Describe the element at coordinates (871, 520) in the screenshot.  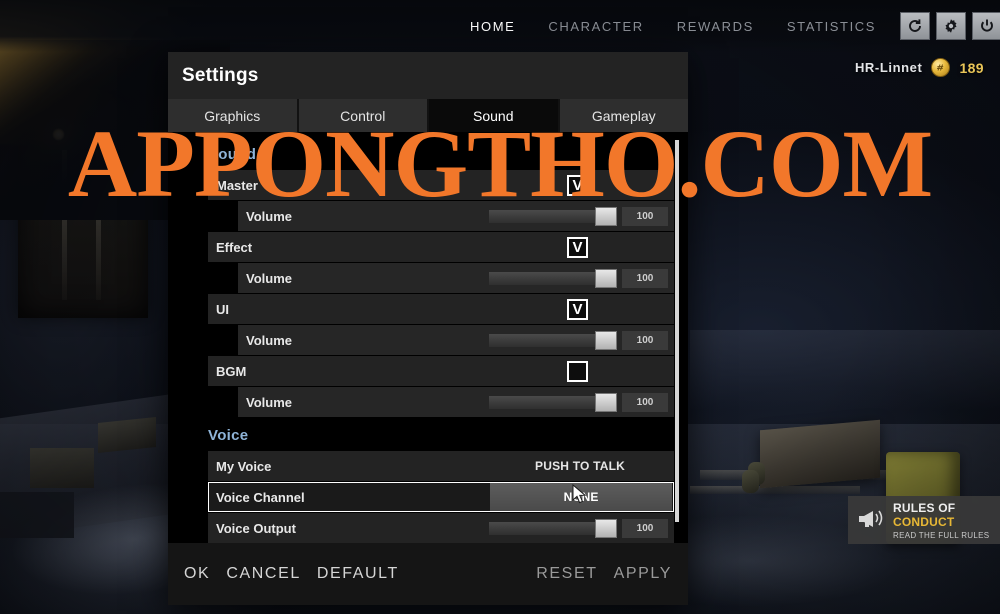
I see `megaphone-icon` at that location.